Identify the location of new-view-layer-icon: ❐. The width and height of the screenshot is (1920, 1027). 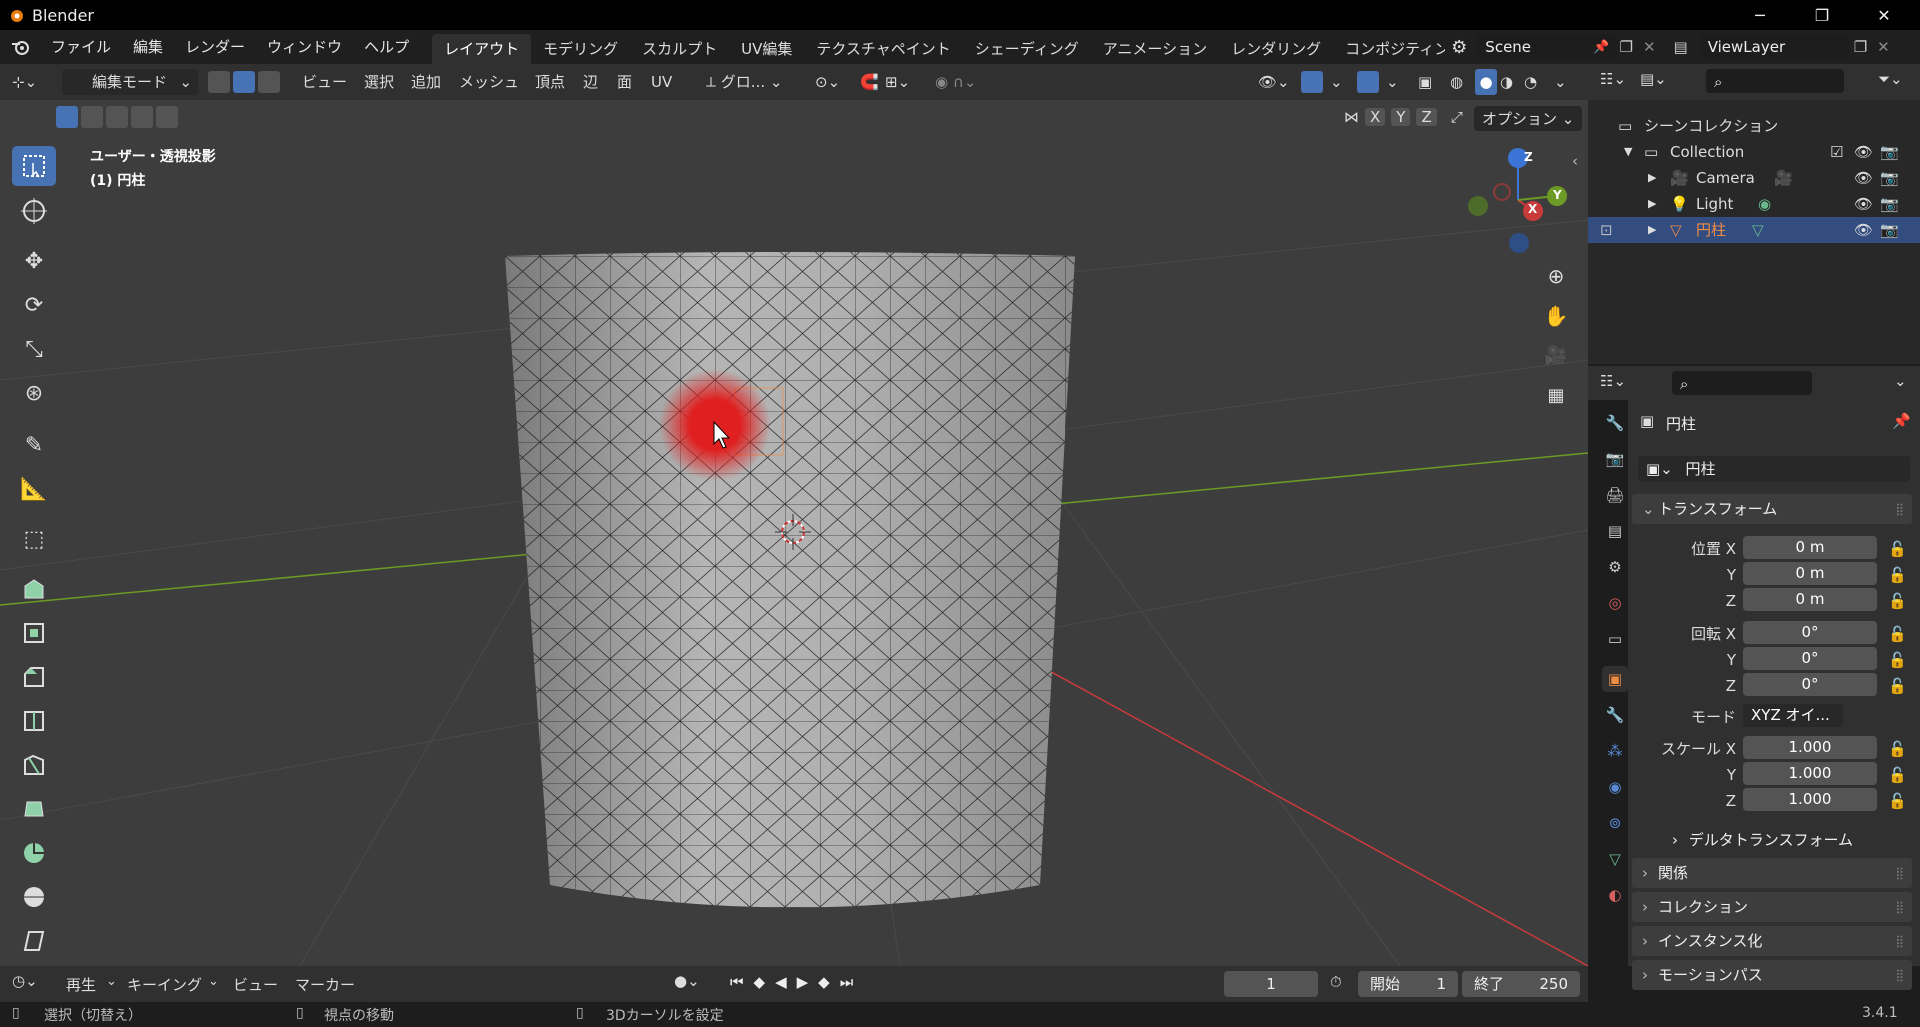
(1860, 47).